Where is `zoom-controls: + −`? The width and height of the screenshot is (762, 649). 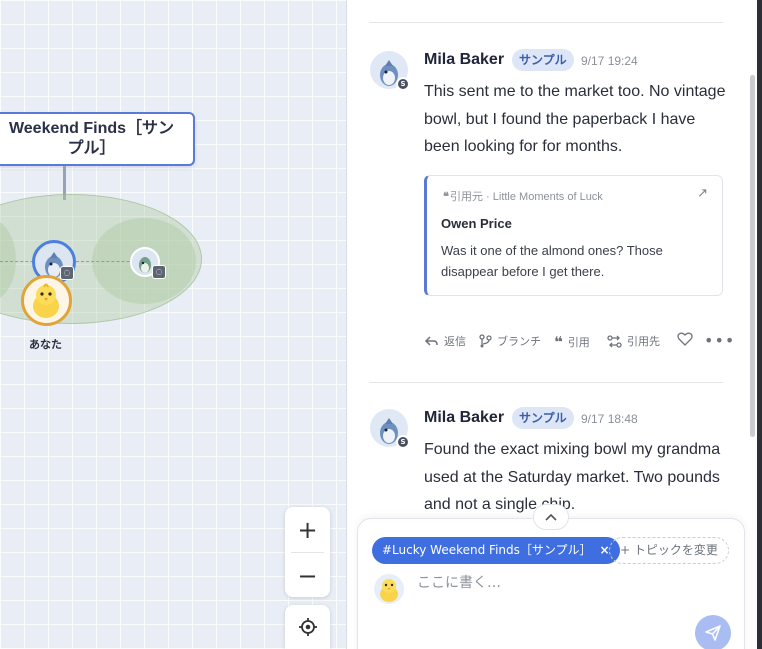 zoom-controls: + − is located at coordinates (307, 552).